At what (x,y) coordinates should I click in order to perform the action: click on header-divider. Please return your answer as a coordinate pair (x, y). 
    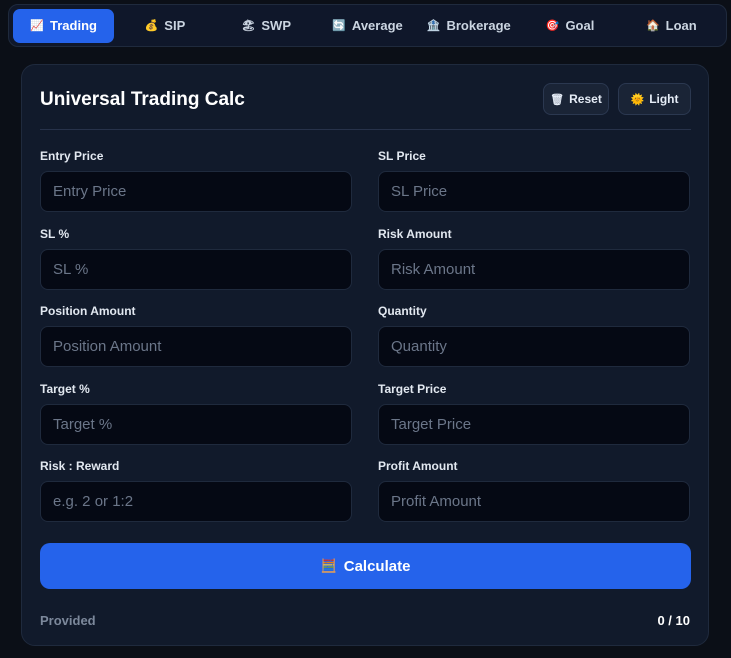
    Looking at the image, I should click on (365, 129).